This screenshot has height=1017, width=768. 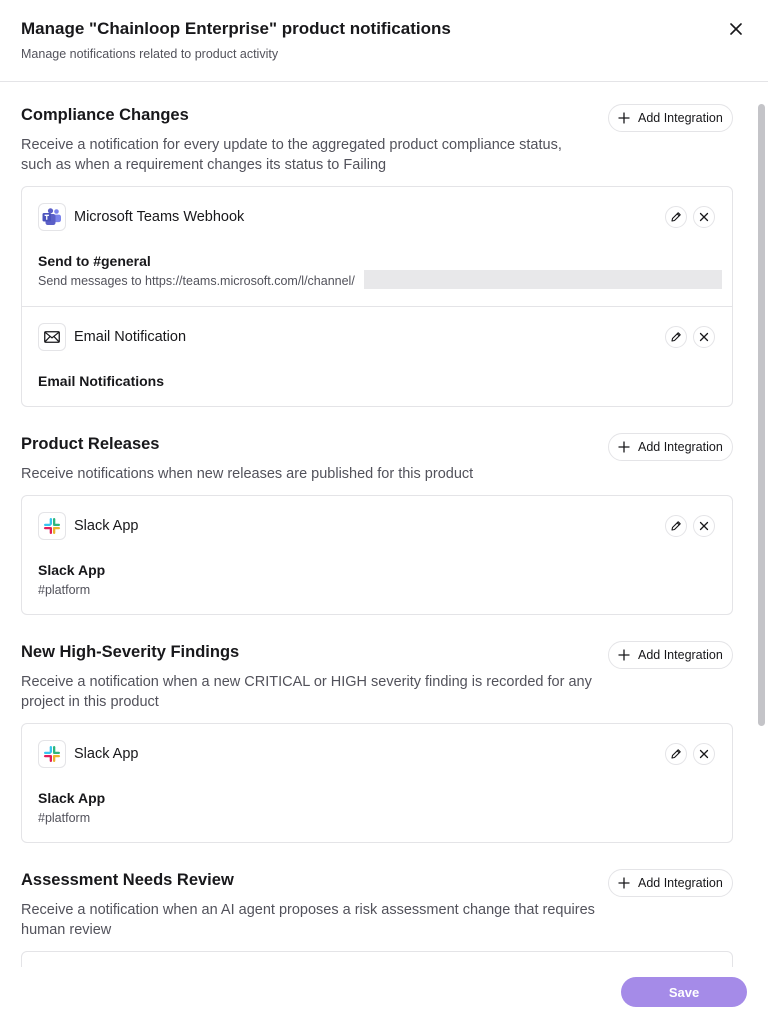 I want to click on scrollbar-thumb, so click(x=761, y=415).